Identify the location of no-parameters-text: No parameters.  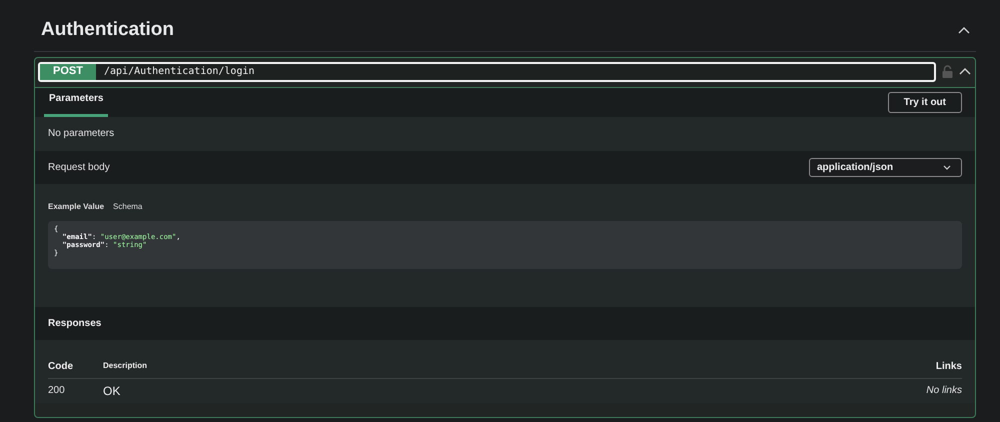
(81, 134).